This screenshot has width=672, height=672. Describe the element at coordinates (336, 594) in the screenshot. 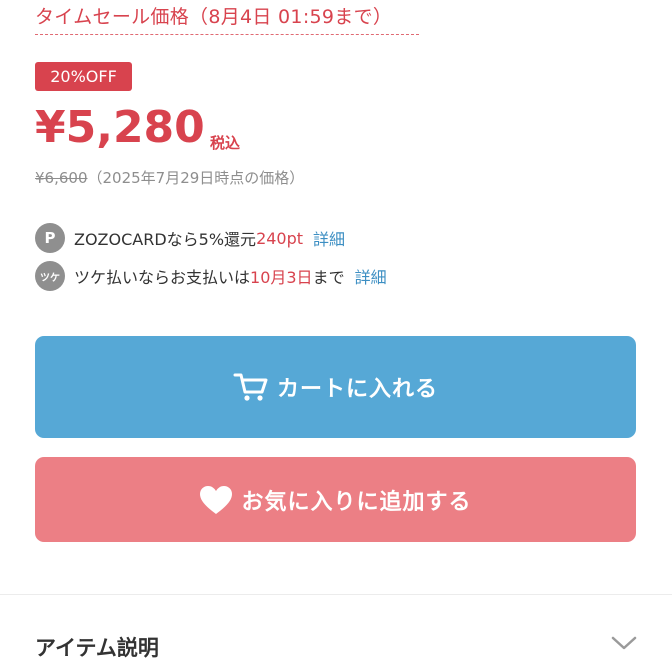

I see `section-divider` at that location.